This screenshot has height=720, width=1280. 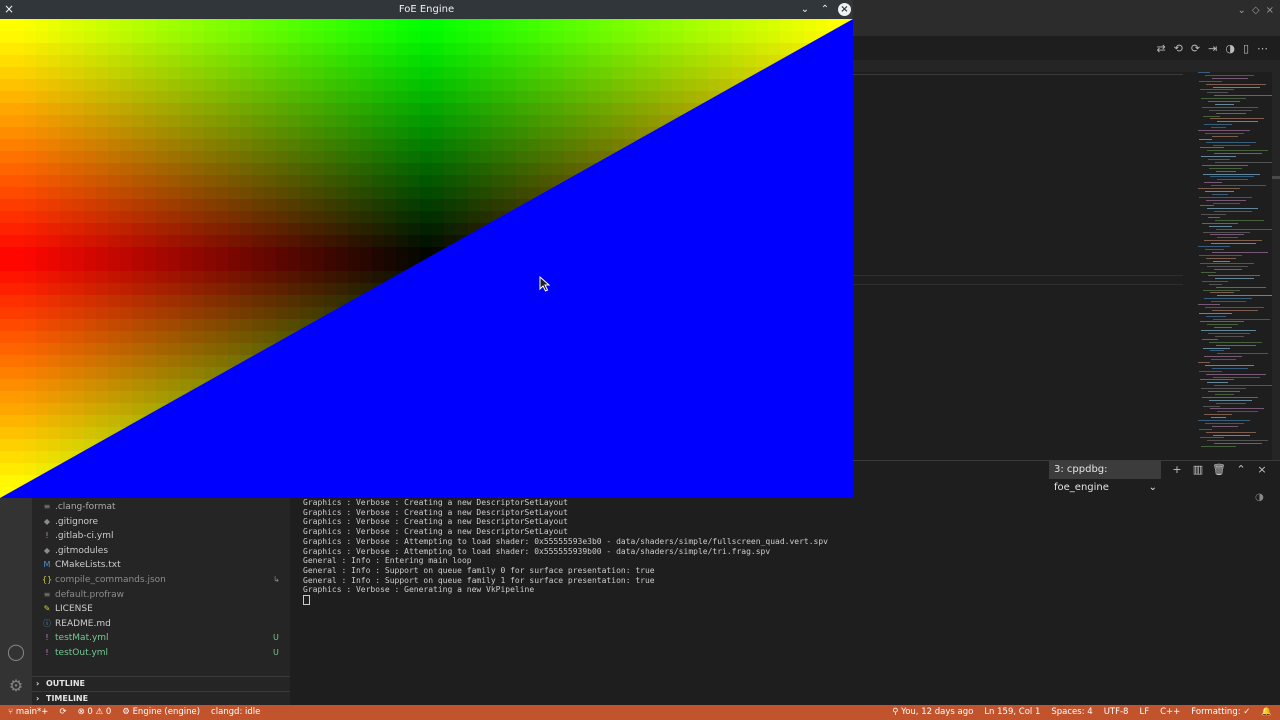 What do you see at coordinates (47, 506) in the screenshot?
I see `file-type-icon: ≡` at bounding box center [47, 506].